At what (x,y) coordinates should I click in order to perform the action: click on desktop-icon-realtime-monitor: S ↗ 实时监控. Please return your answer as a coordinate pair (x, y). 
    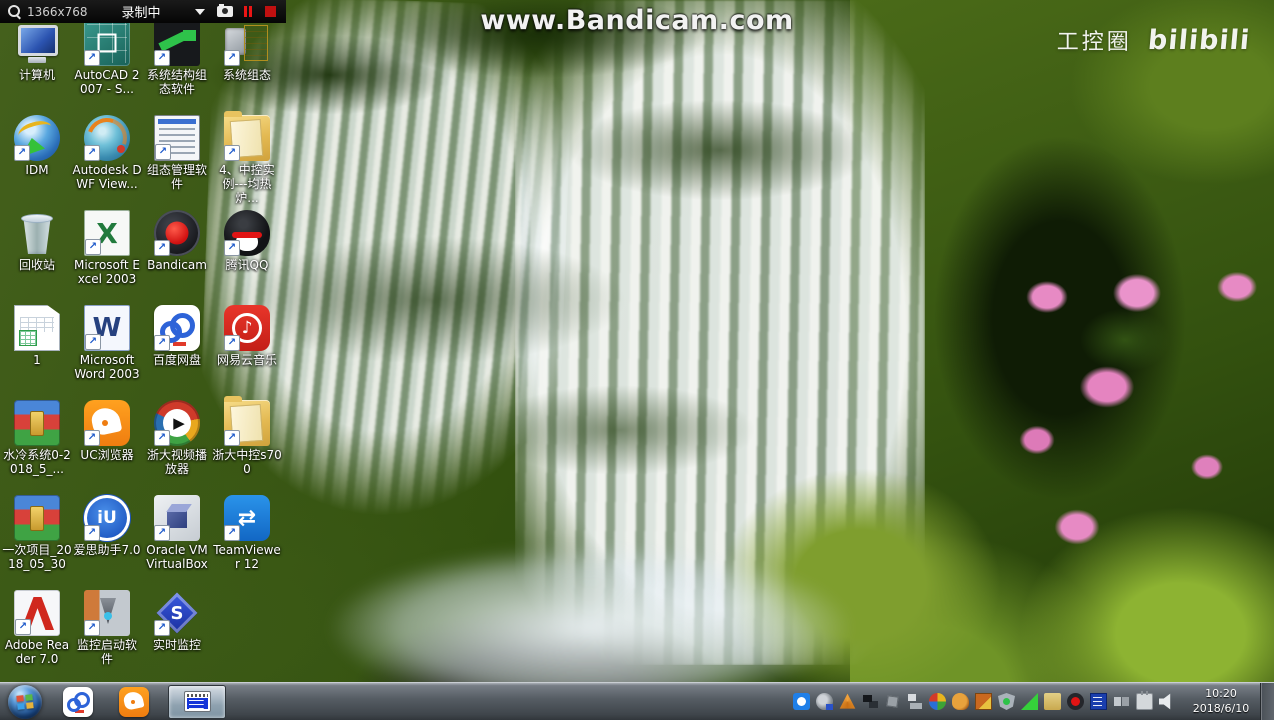
    Looking at the image, I should click on (177, 633).